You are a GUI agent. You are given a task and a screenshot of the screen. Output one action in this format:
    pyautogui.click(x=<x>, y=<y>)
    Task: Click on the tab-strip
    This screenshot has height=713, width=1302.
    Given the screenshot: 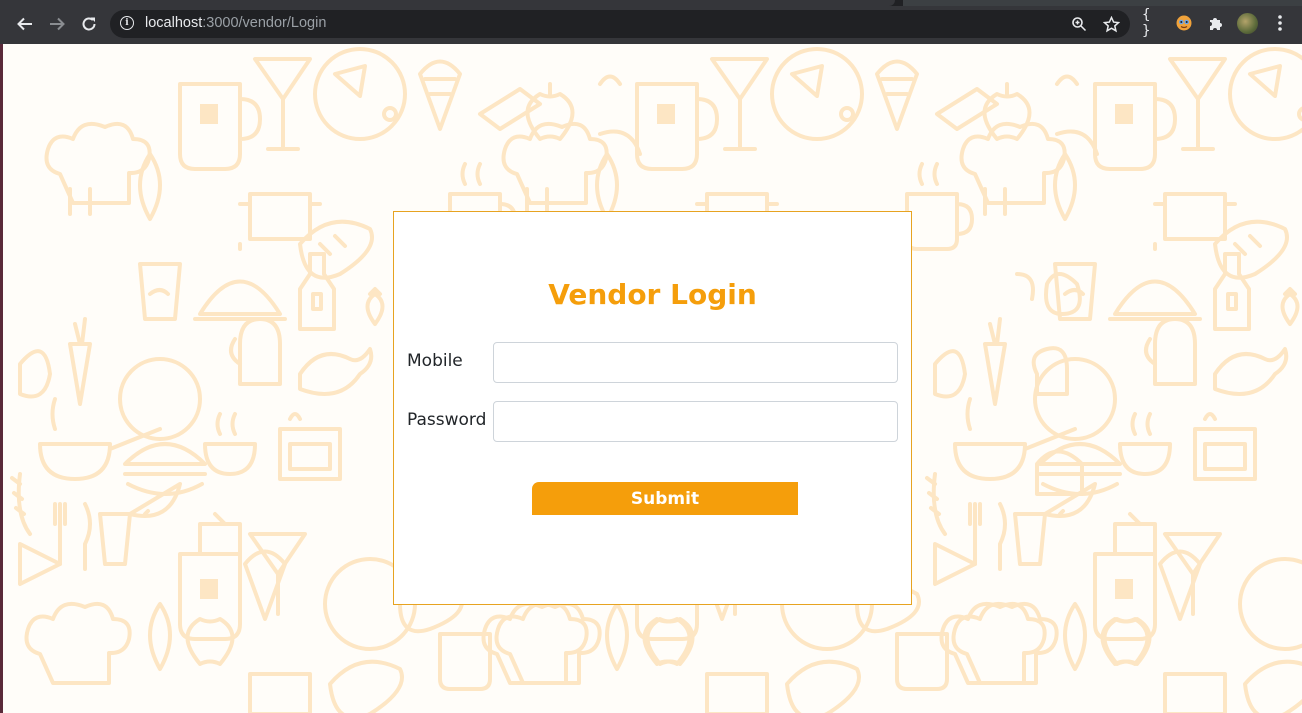 What is the action you would take?
    pyautogui.click(x=651, y=3)
    